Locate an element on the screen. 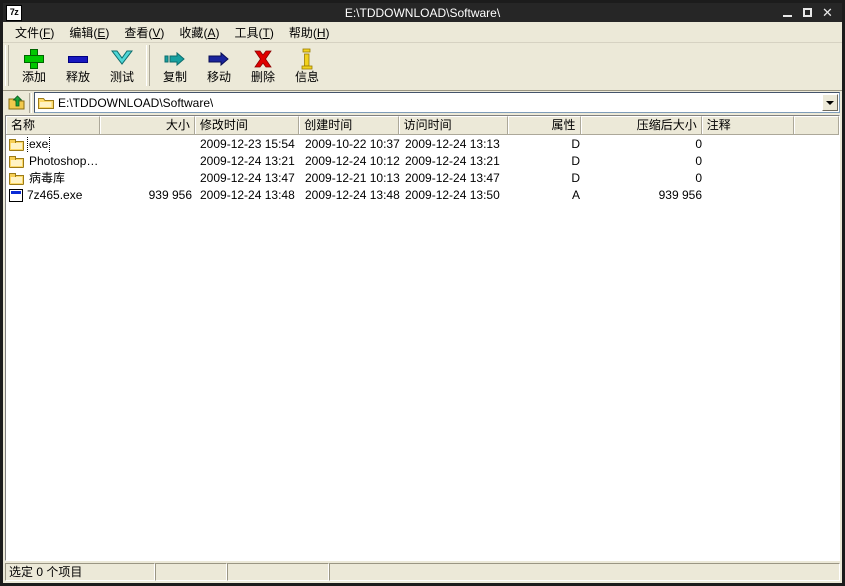 The image size is (845, 586). file-list-header: 名称 大小 修改时间 创建时间 访问时间 属性 压缩后大小 注释 is located at coordinates (422, 125).